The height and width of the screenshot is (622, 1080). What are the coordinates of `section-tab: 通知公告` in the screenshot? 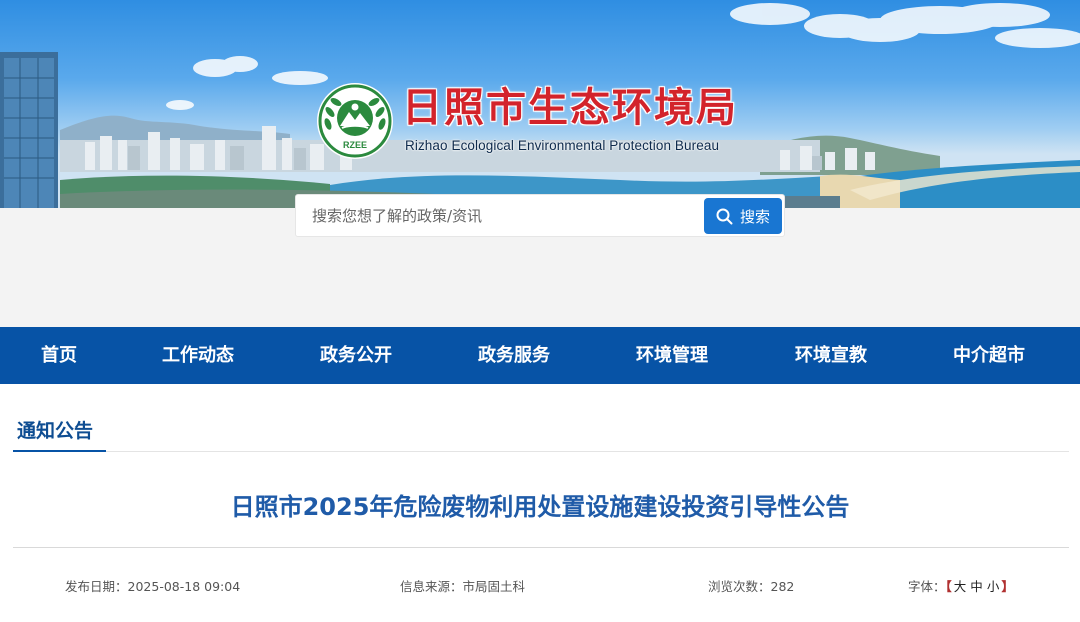 It's located at (59, 431).